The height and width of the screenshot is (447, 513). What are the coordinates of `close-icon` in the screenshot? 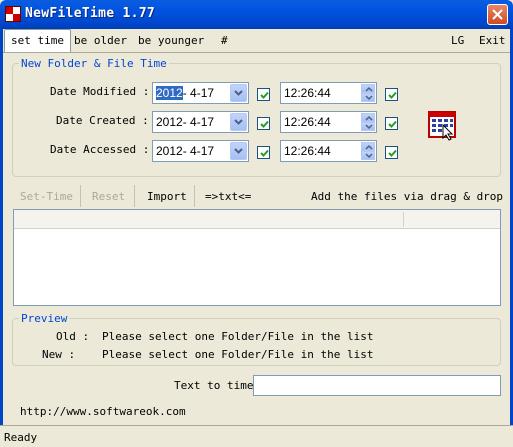 It's located at (497, 14).